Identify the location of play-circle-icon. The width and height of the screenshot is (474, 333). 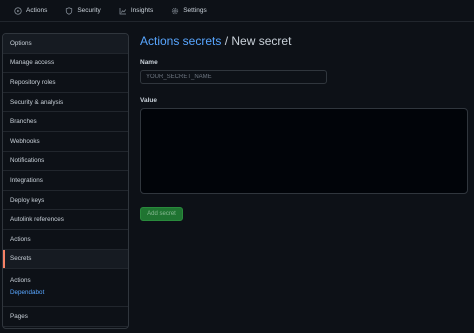
(18, 10).